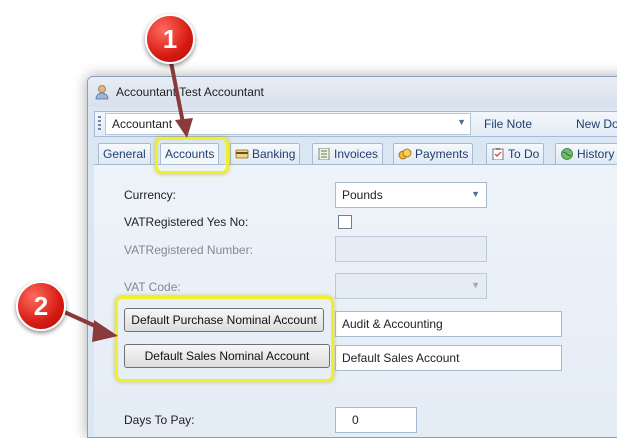 The width and height of the screenshot is (617, 438). Describe the element at coordinates (41, 306) in the screenshot. I see `callout-2: 2` at that location.